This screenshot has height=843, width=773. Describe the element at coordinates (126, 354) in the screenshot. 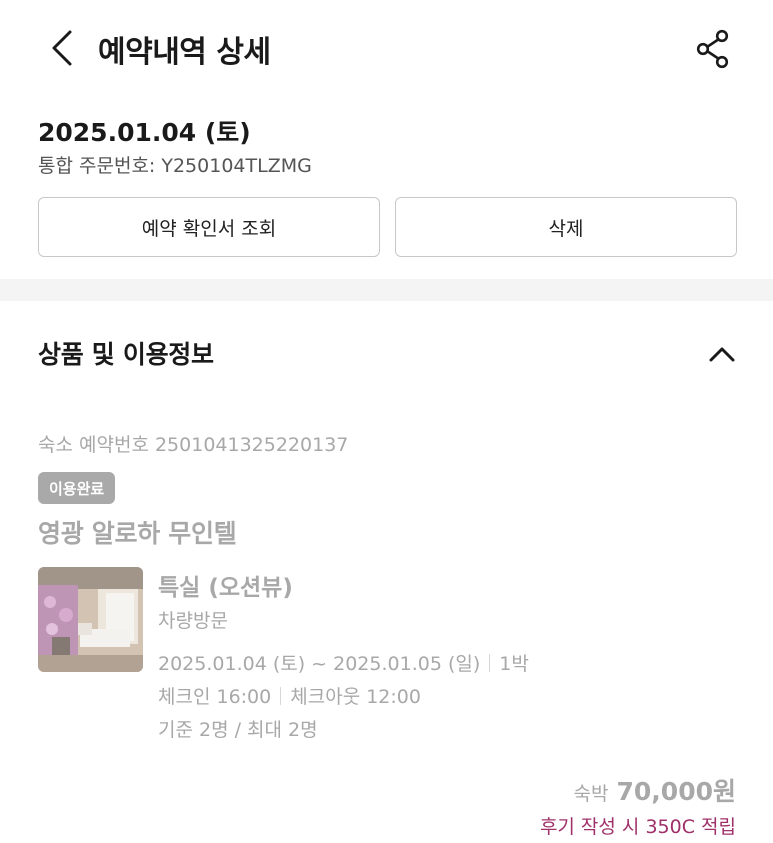

I see `section-title: 상품 및 이용정보` at that location.